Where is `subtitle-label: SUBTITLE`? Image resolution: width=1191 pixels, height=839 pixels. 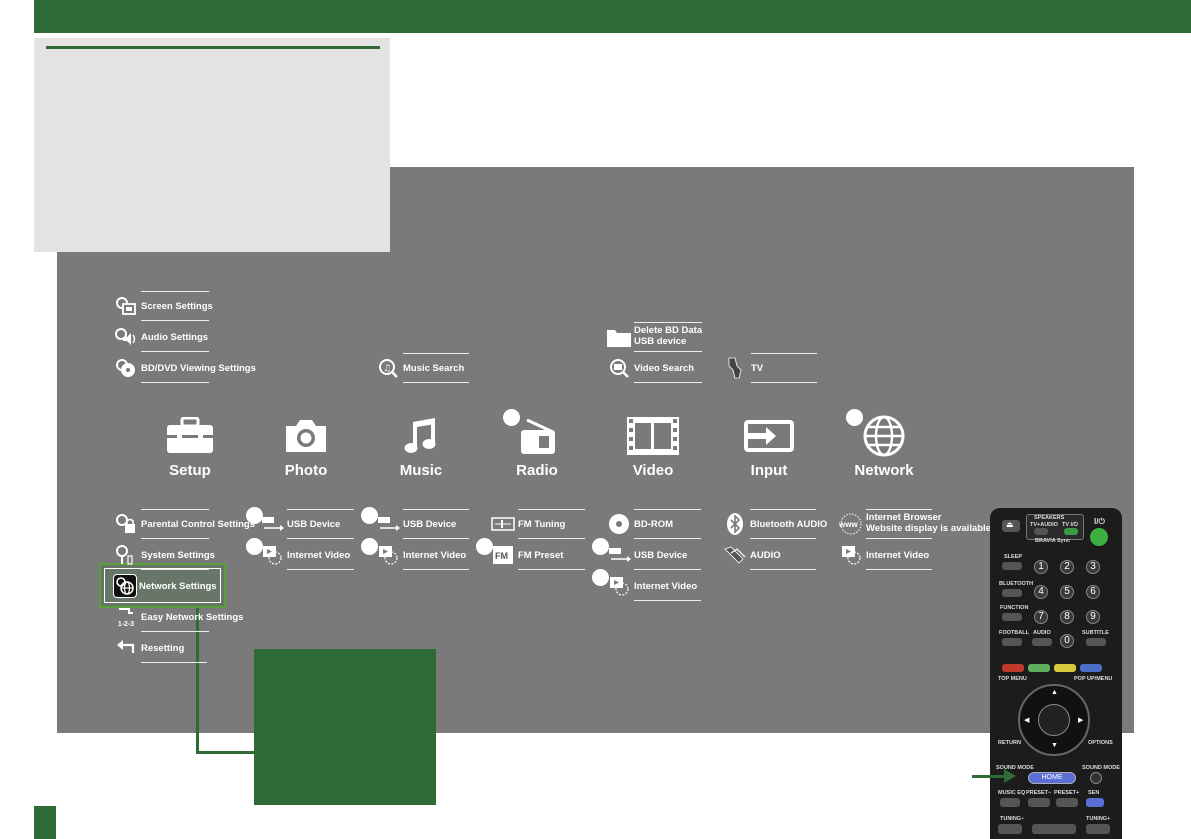
subtitle-label: SUBTITLE is located at coordinates (1095, 633).